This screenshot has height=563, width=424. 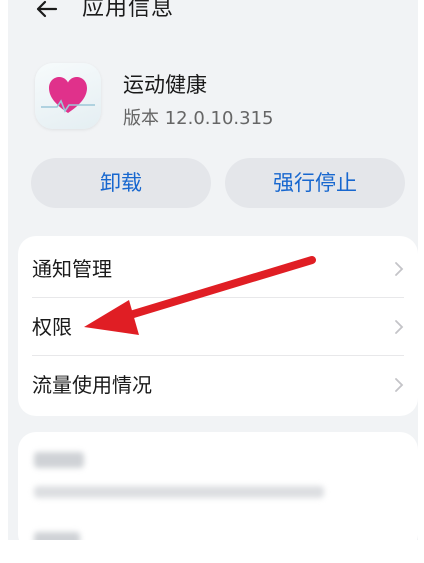 What do you see at coordinates (218, 269) in the screenshot?
I see `settings-item-notifications: 通知管理` at bounding box center [218, 269].